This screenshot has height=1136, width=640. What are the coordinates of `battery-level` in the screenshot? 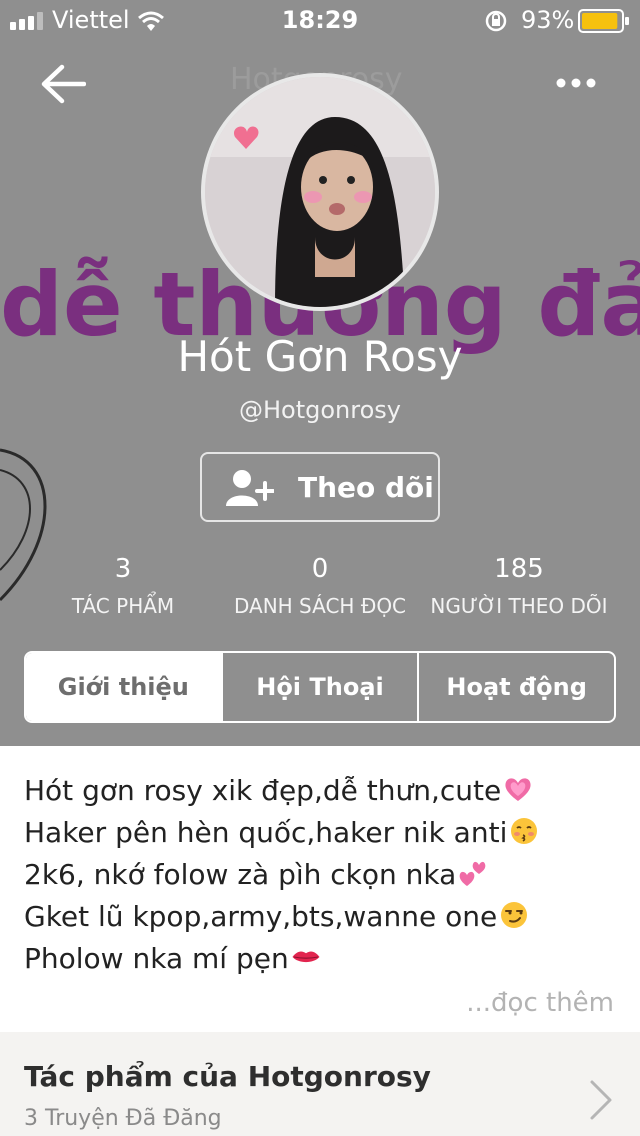 It's located at (600, 21).